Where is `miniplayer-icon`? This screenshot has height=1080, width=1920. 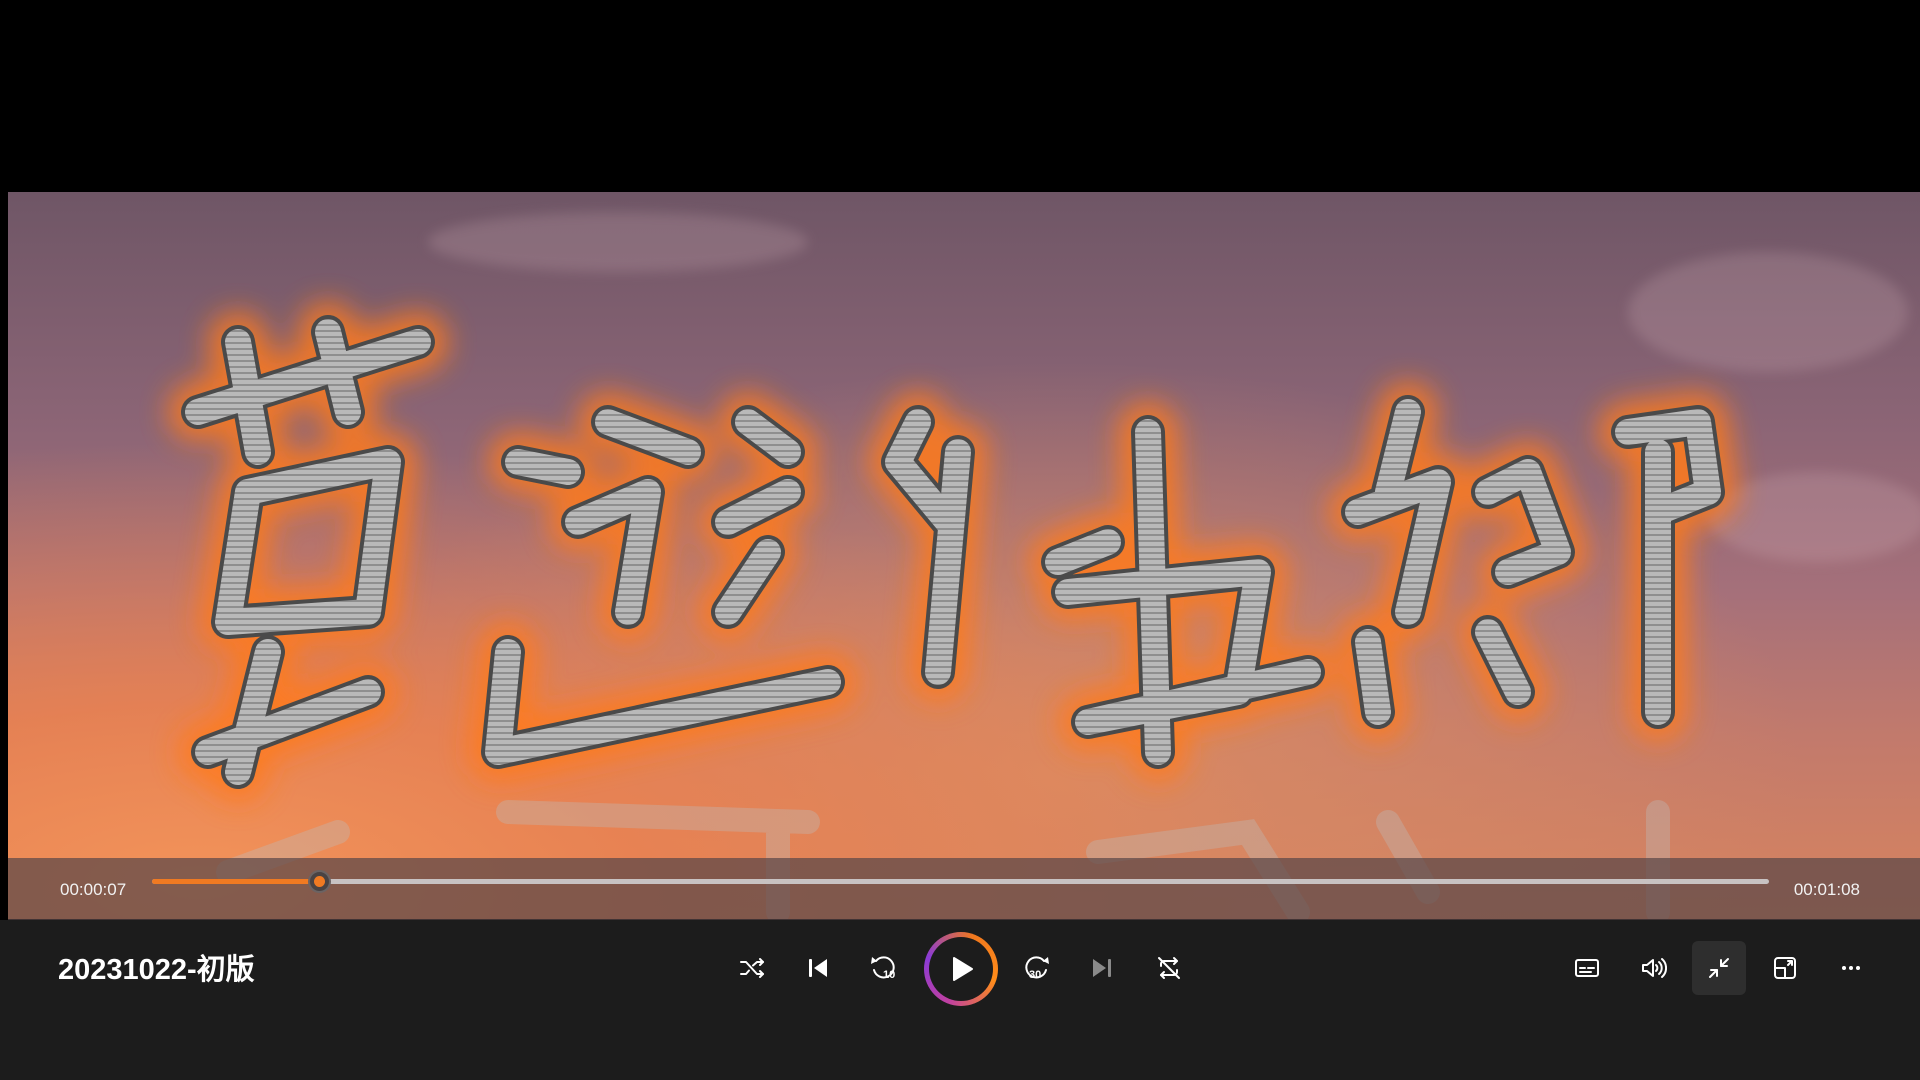 miniplayer-icon is located at coordinates (1785, 968).